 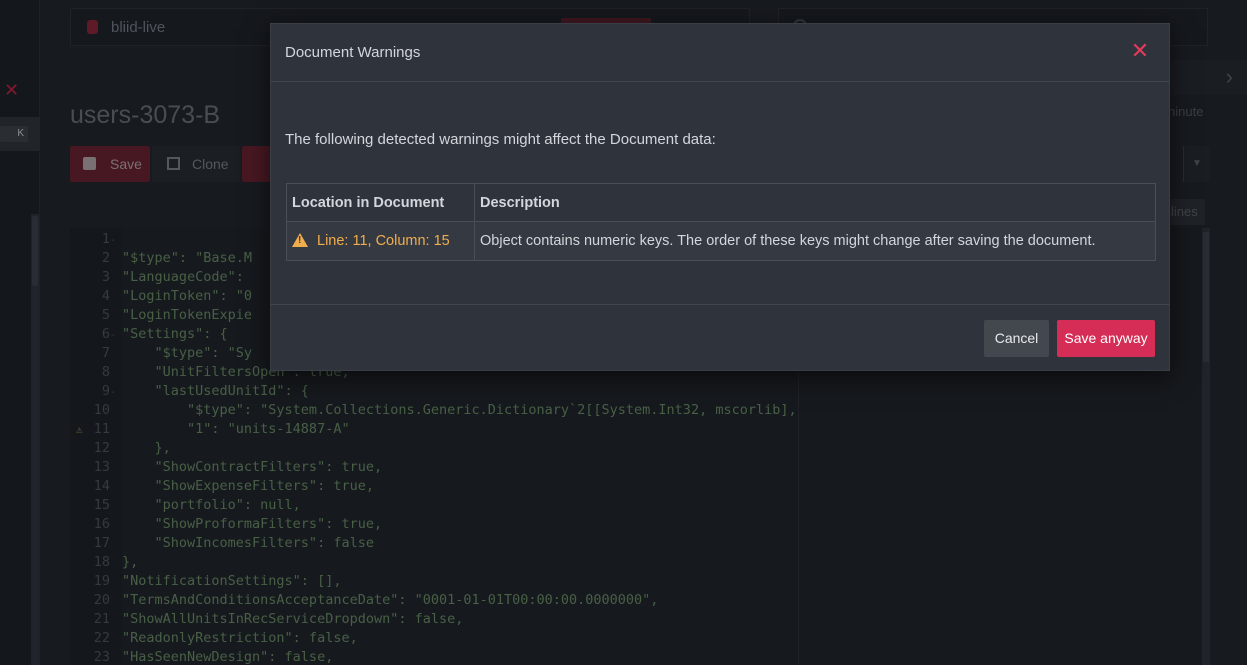 I want to click on modal-title: Document Warnings, so click(x=353, y=52).